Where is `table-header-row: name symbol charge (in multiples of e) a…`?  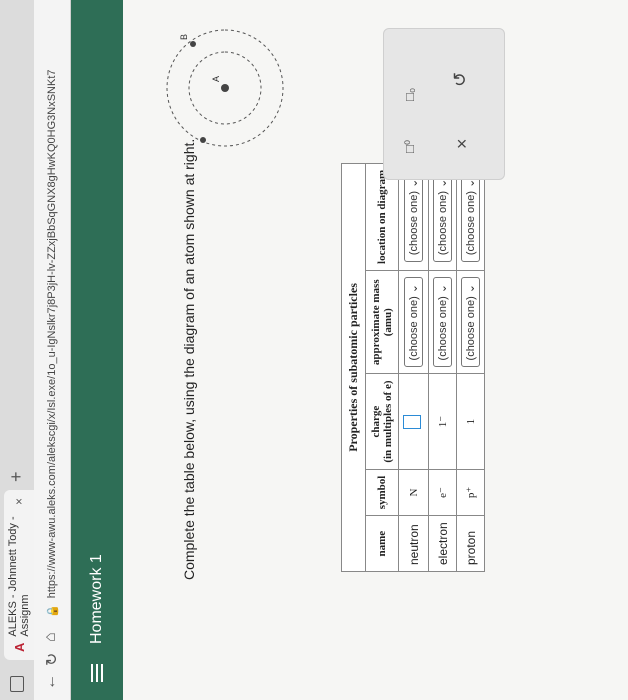
table-header-row: name symbol charge (in multiples of e) a… is located at coordinates (382, 367).